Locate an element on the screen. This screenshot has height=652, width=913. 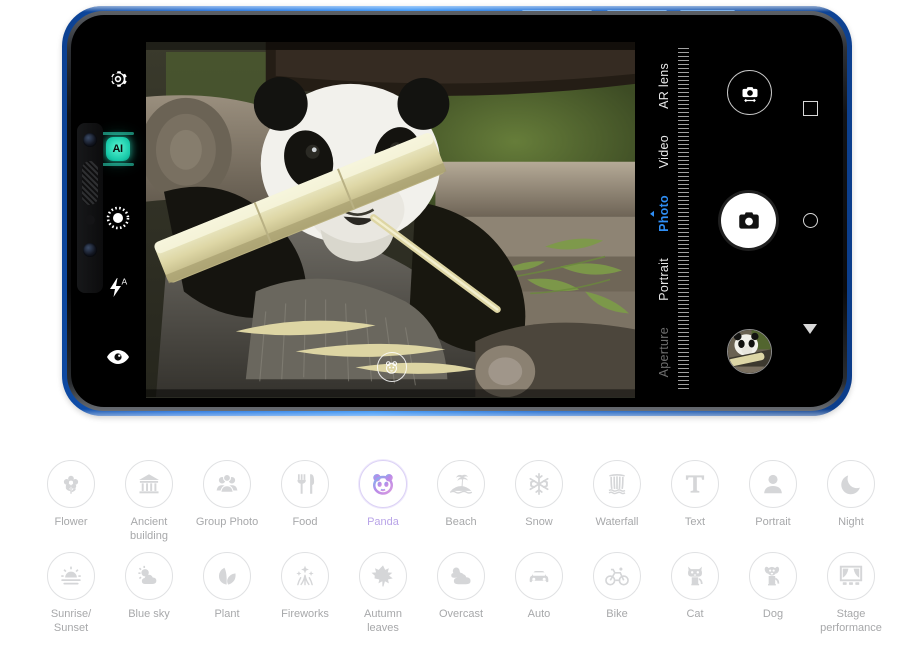
aperture-icon is located at coordinates (118, 218).